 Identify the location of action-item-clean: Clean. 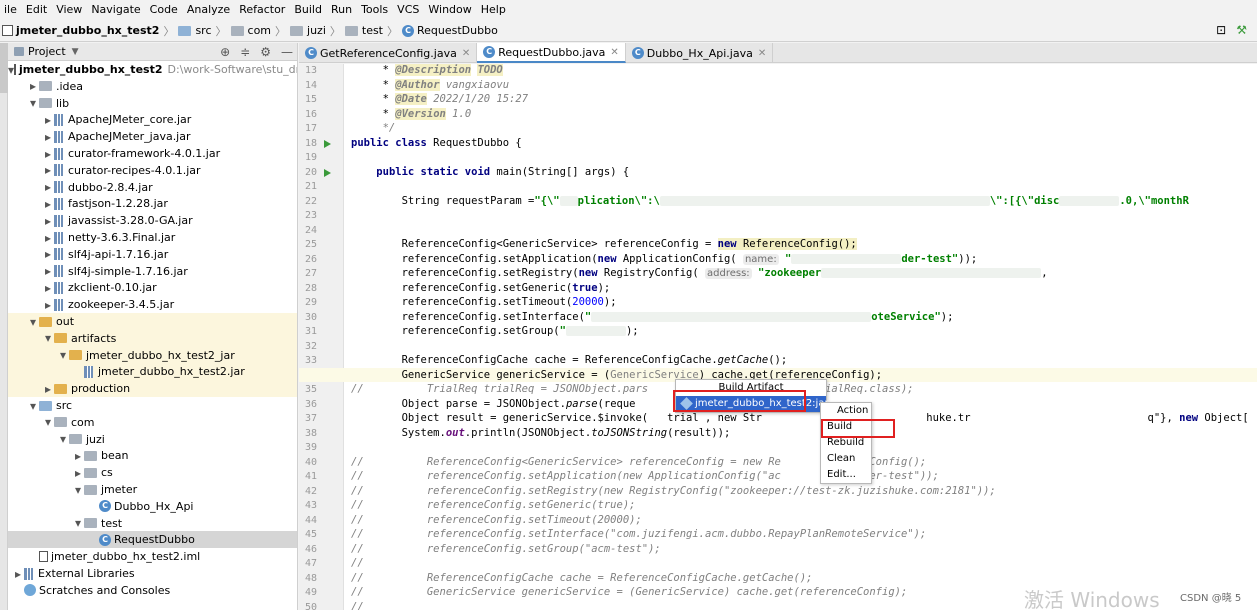
(846, 459).